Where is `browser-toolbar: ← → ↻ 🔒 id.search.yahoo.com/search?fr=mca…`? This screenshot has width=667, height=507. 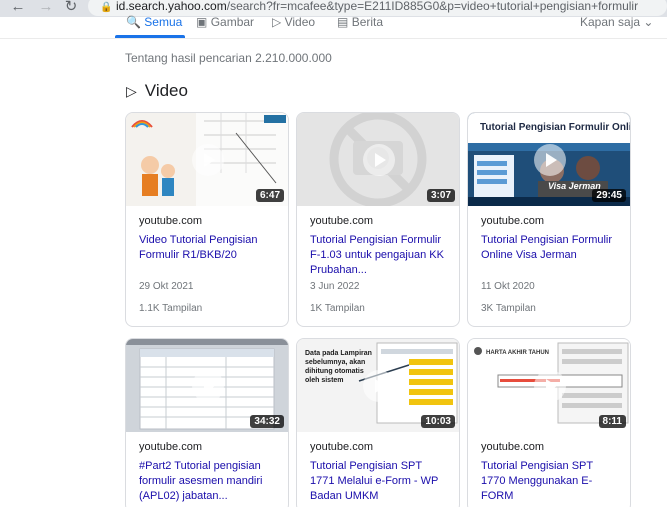 browser-toolbar: ← → ↻ 🔒 id.search.yahoo.com/search?fr=mca… is located at coordinates (333, 8).